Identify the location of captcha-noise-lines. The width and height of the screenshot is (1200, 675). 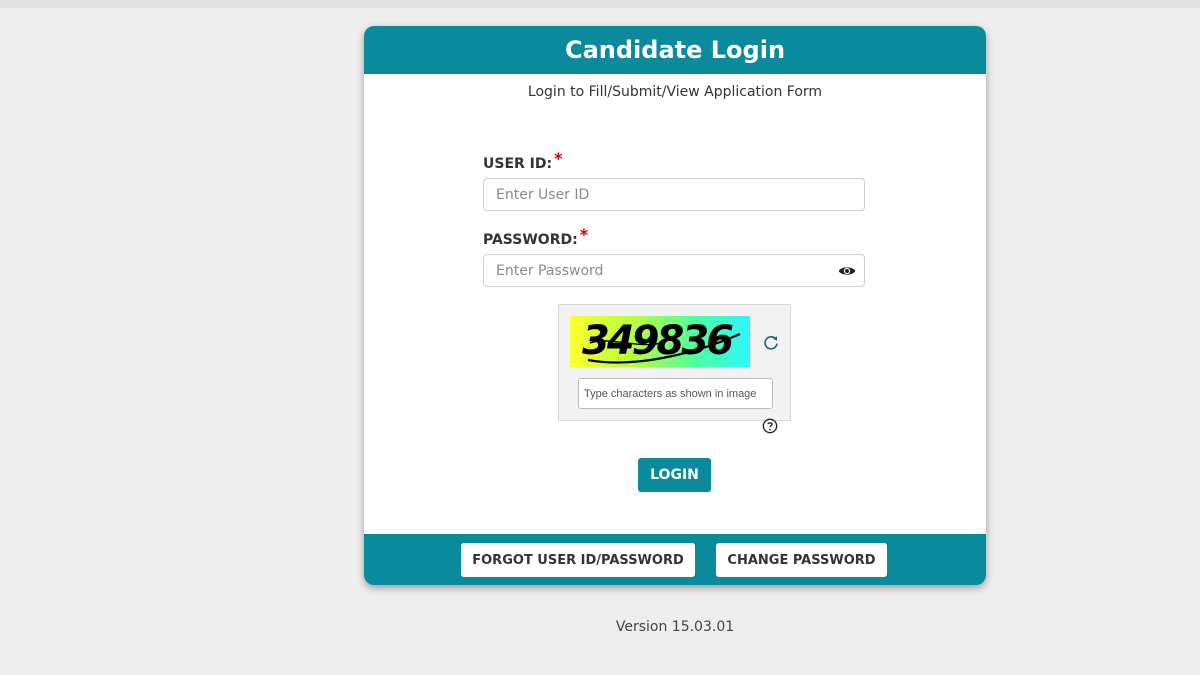
(664, 348).